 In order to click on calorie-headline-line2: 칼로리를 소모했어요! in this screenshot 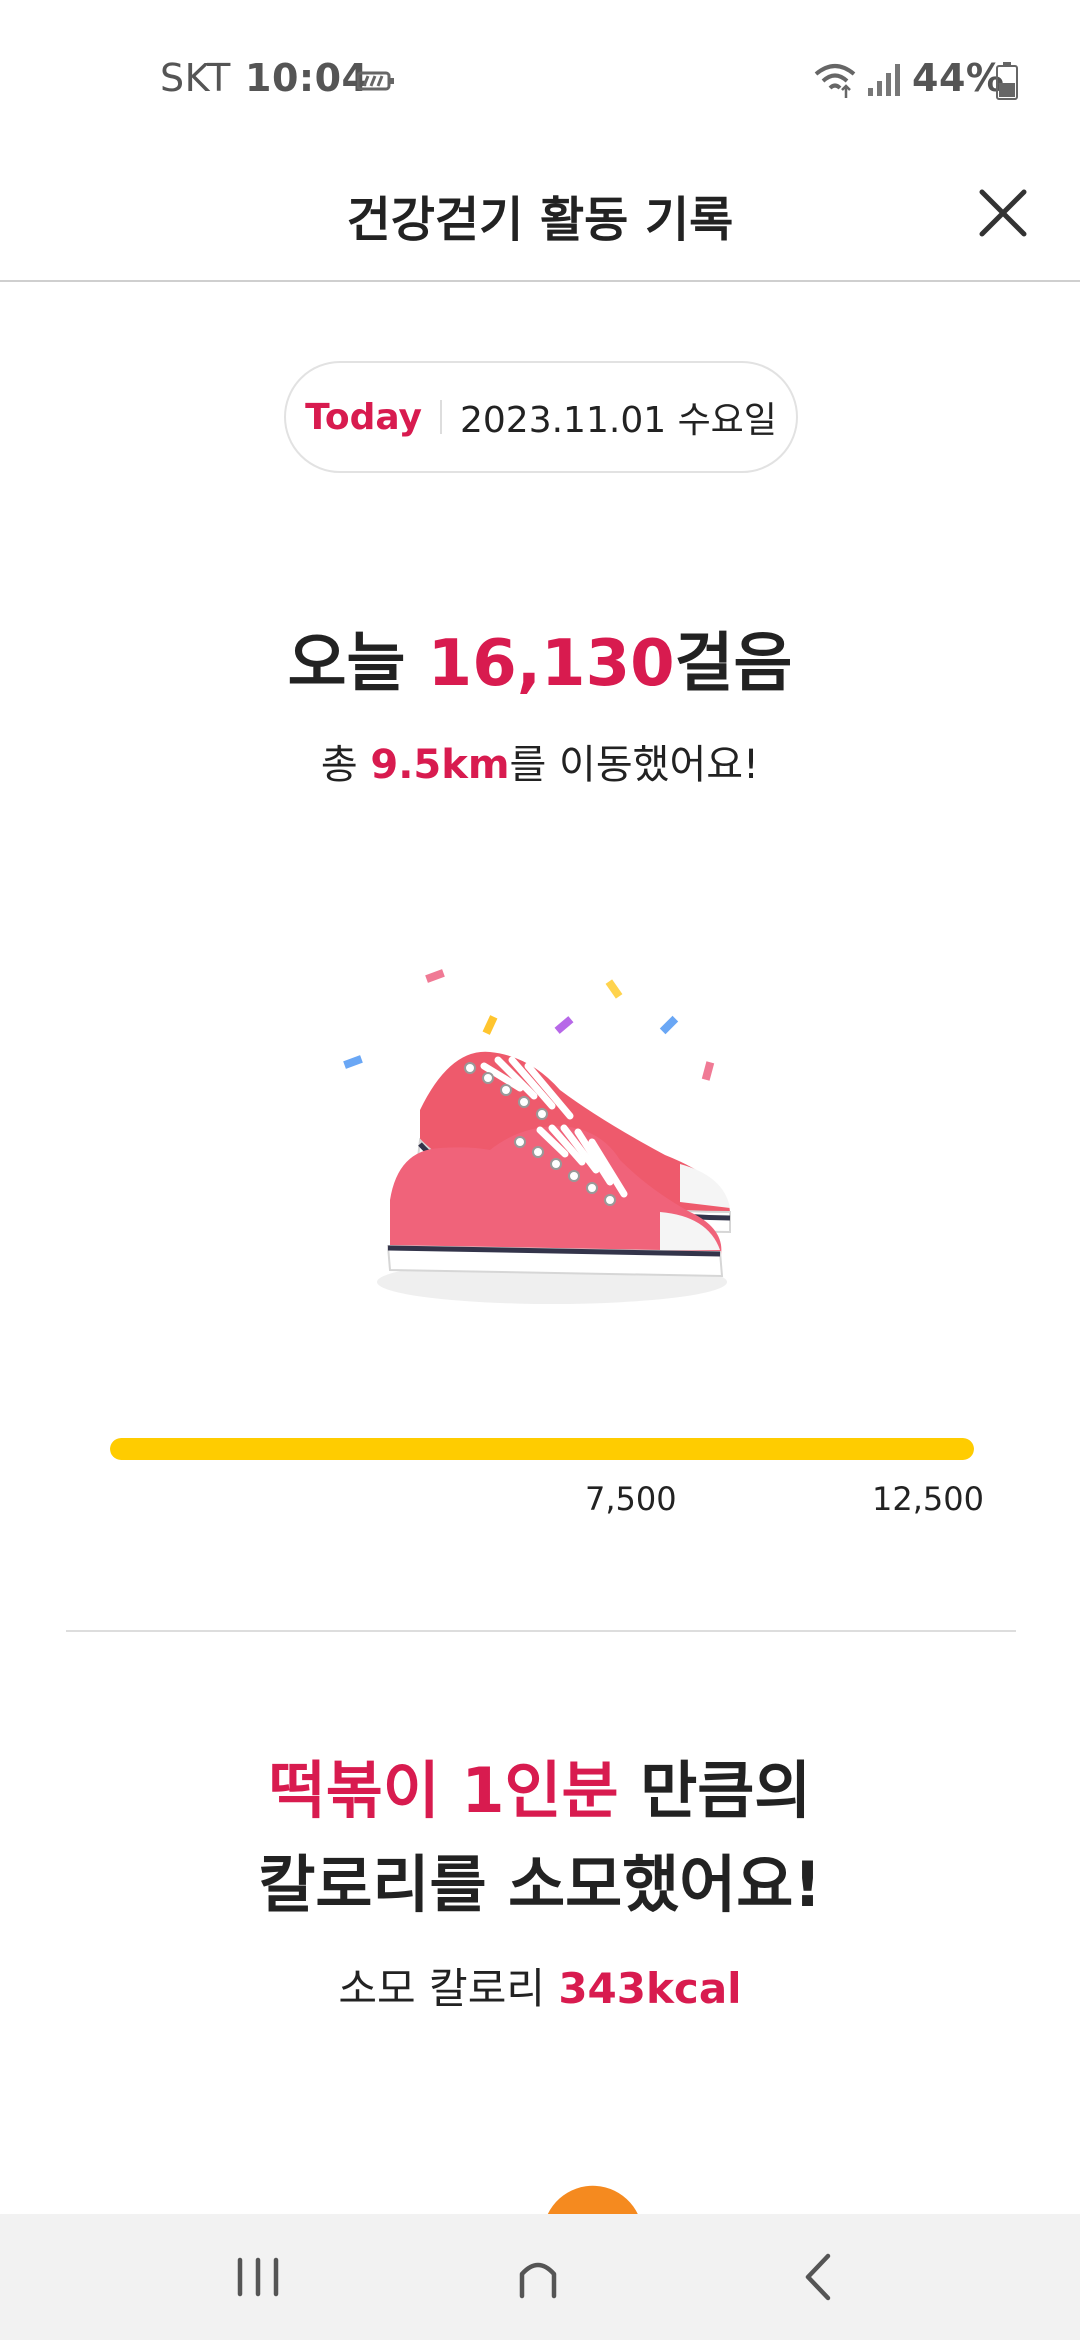, I will do `click(540, 1884)`.